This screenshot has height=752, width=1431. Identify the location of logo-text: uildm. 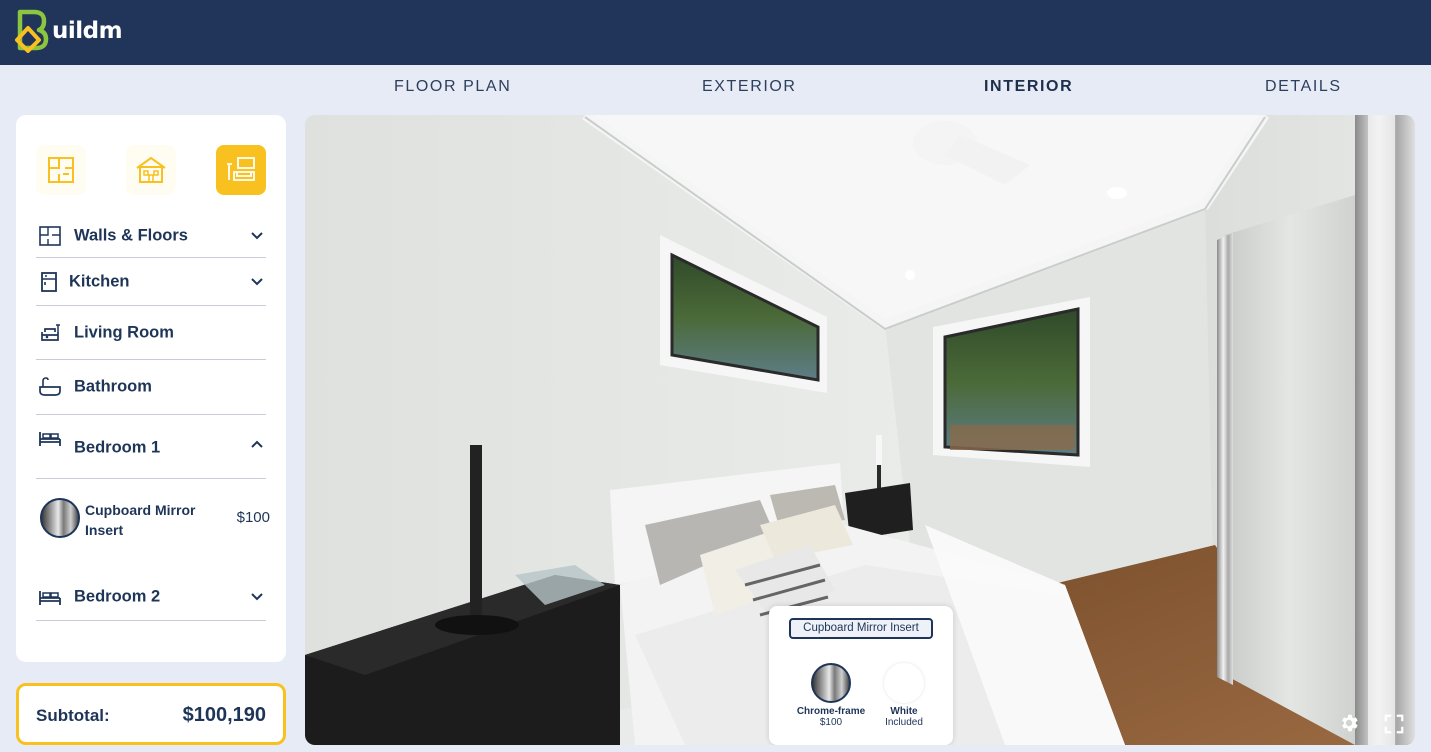
(87, 31).